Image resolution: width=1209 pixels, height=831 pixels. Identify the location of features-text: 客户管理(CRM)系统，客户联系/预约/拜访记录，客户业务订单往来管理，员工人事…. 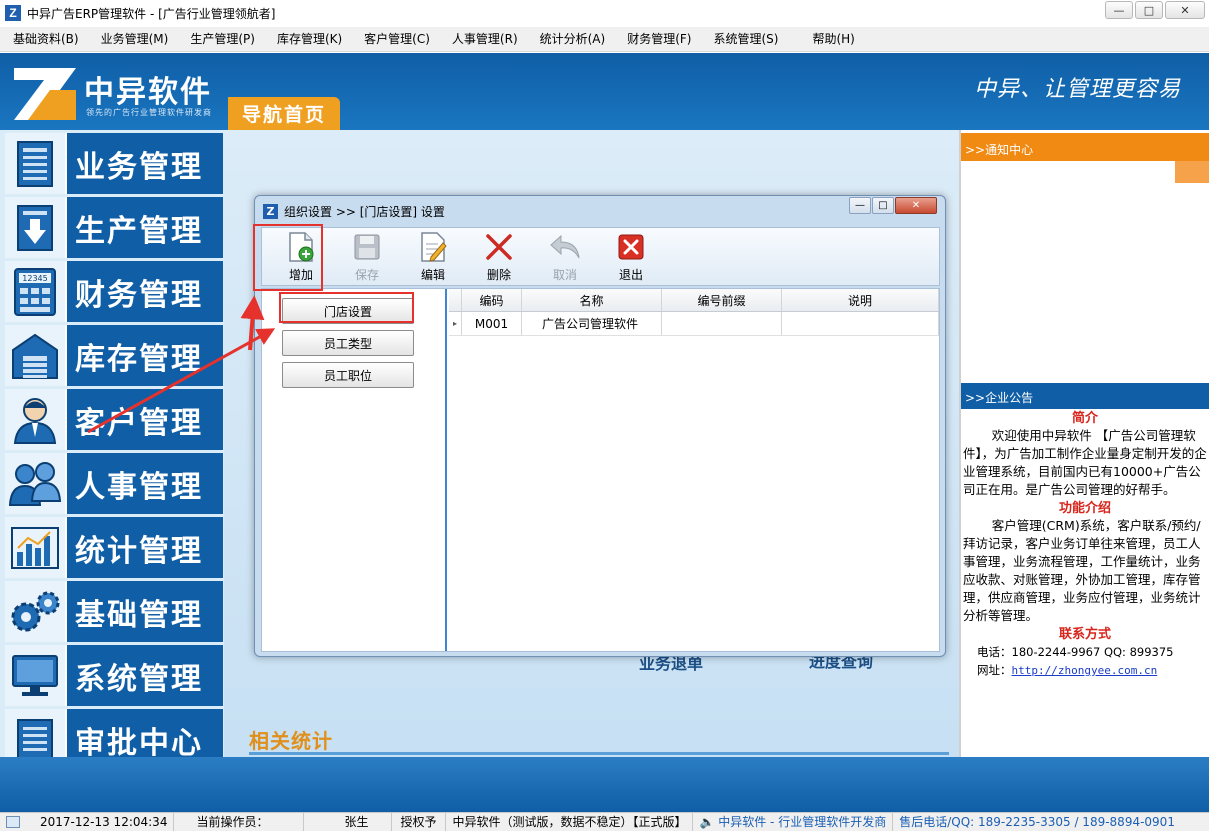
(1082, 570).